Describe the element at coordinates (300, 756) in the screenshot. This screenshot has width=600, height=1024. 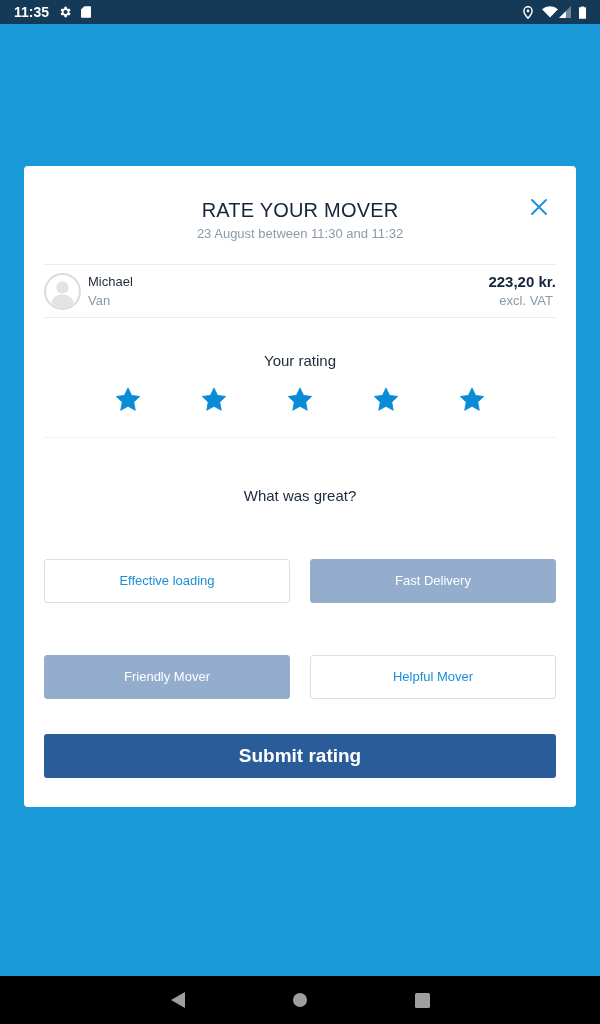
I see `submit-button: Submit rating` at that location.